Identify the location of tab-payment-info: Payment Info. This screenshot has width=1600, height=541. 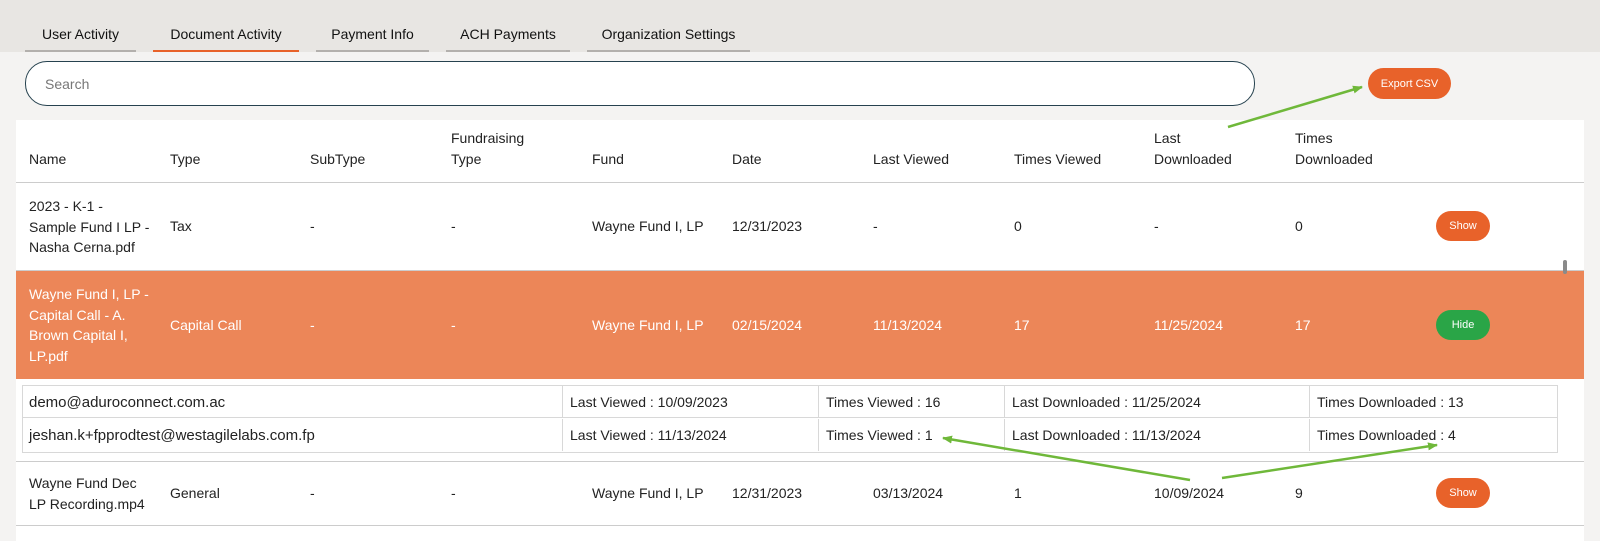
(372, 37).